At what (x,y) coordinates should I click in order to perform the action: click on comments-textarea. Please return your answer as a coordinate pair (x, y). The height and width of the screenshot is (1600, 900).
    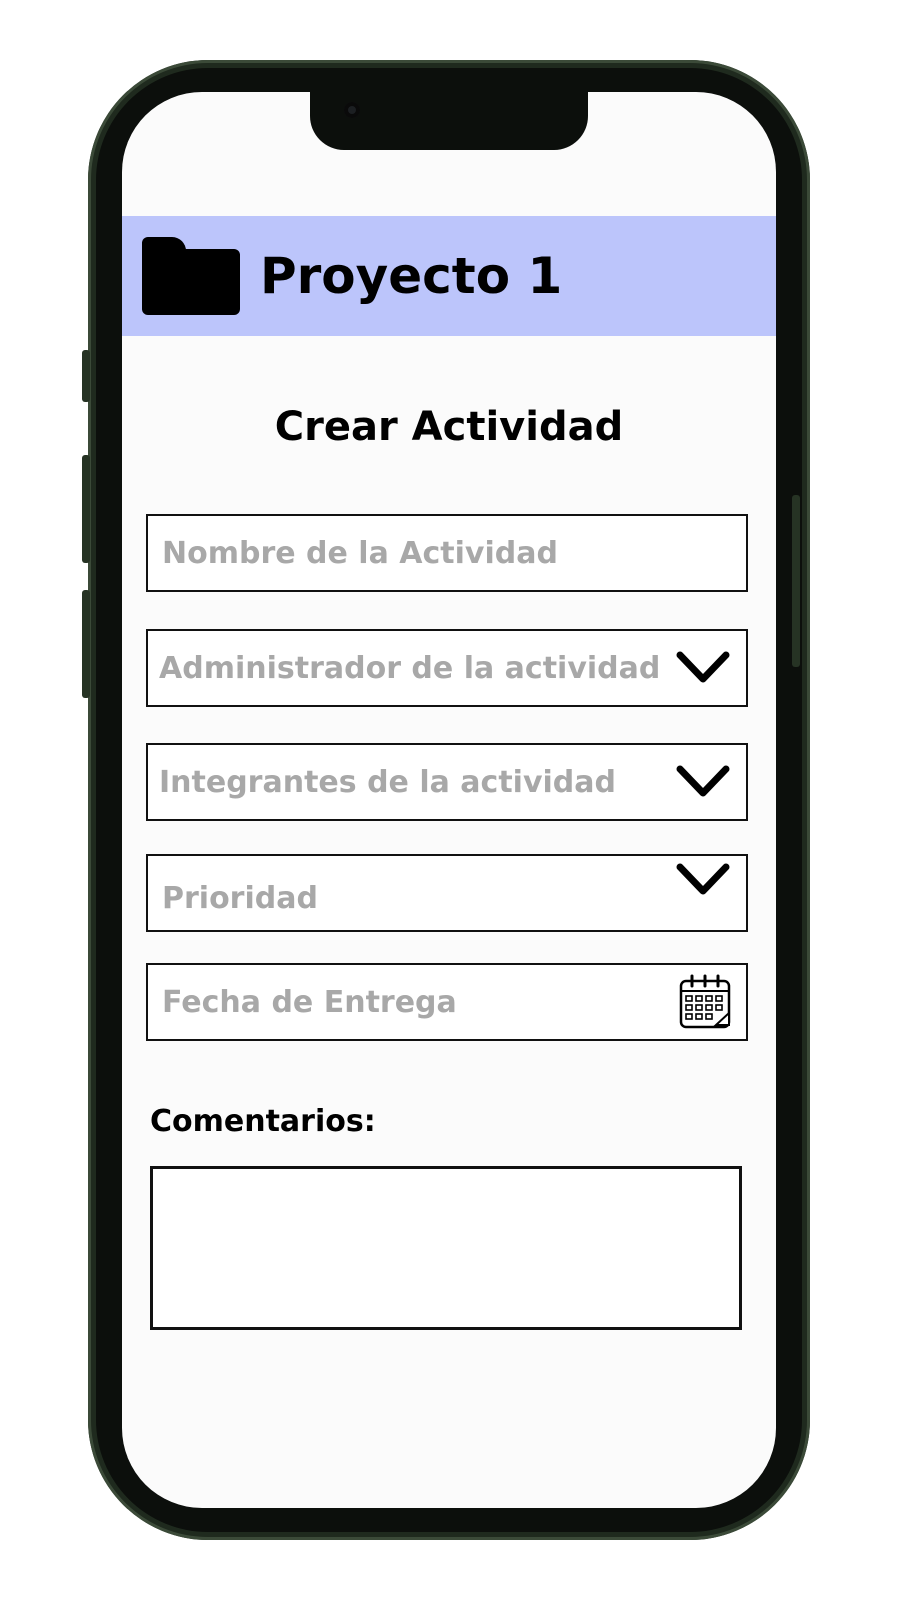
    Looking at the image, I should click on (446, 1248).